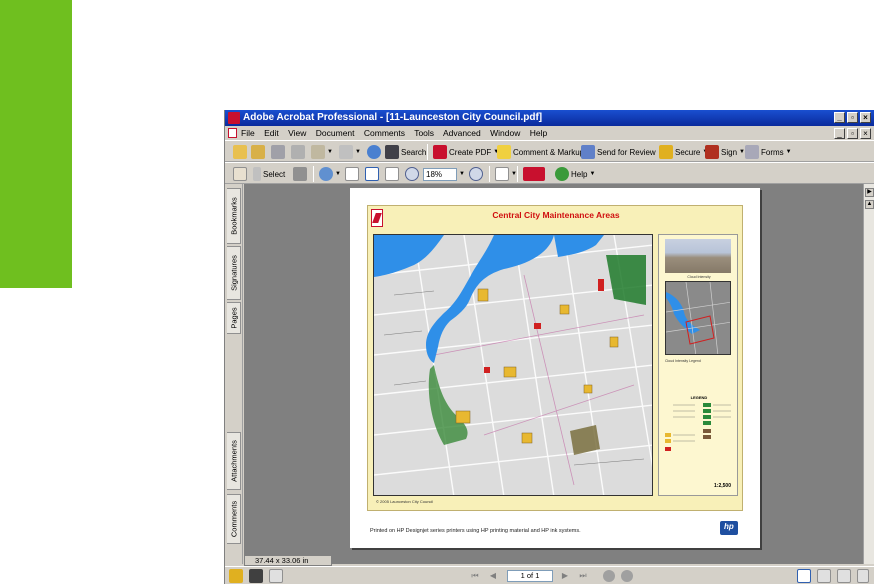 Image resolution: width=874 pixels, height=584 pixels. Describe the element at coordinates (804, 576) in the screenshot. I see `single-page-layout-button` at that location.